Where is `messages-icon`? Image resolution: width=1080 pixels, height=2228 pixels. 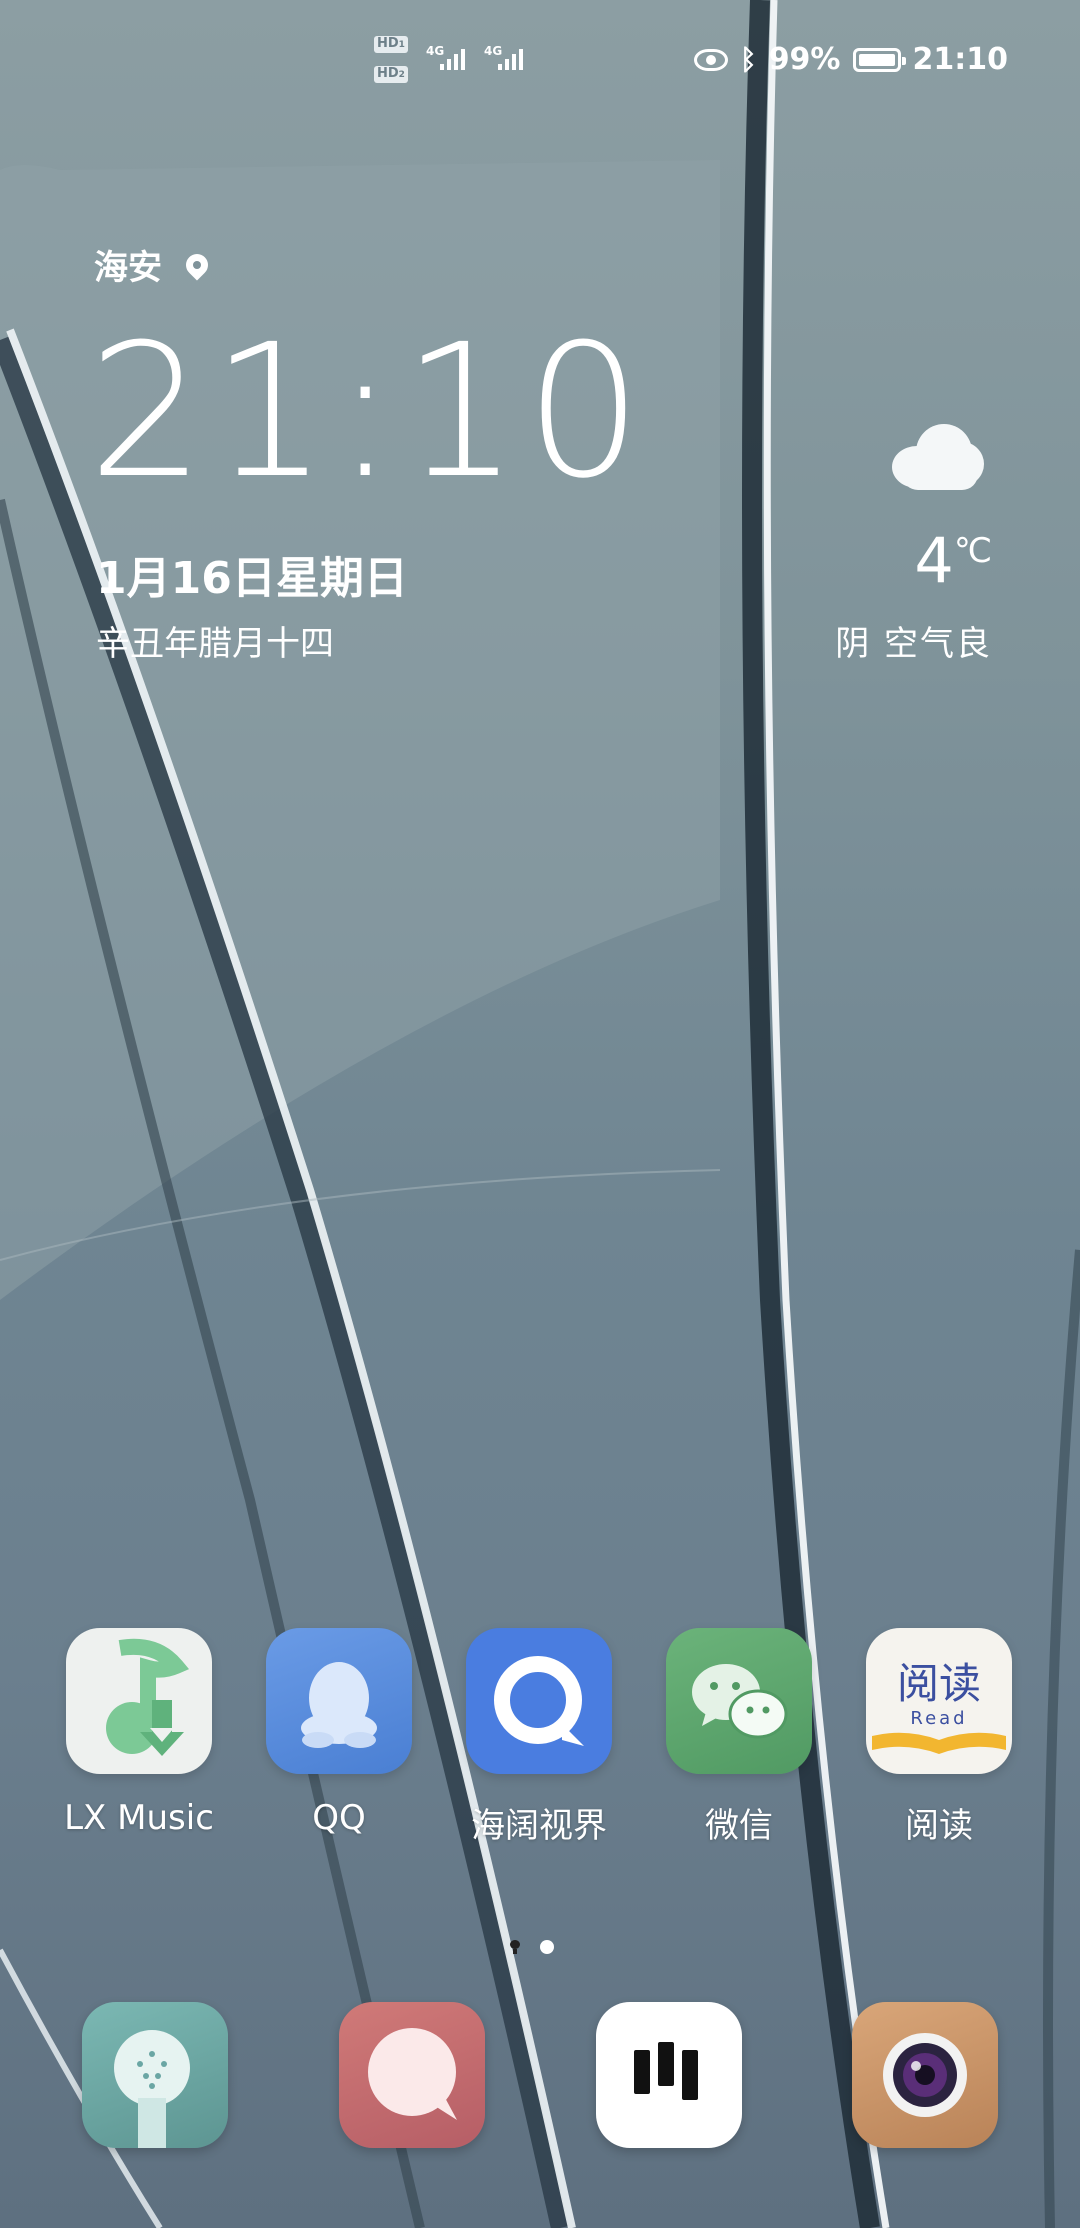
messages-icon is located at coordinates (412, 2075).